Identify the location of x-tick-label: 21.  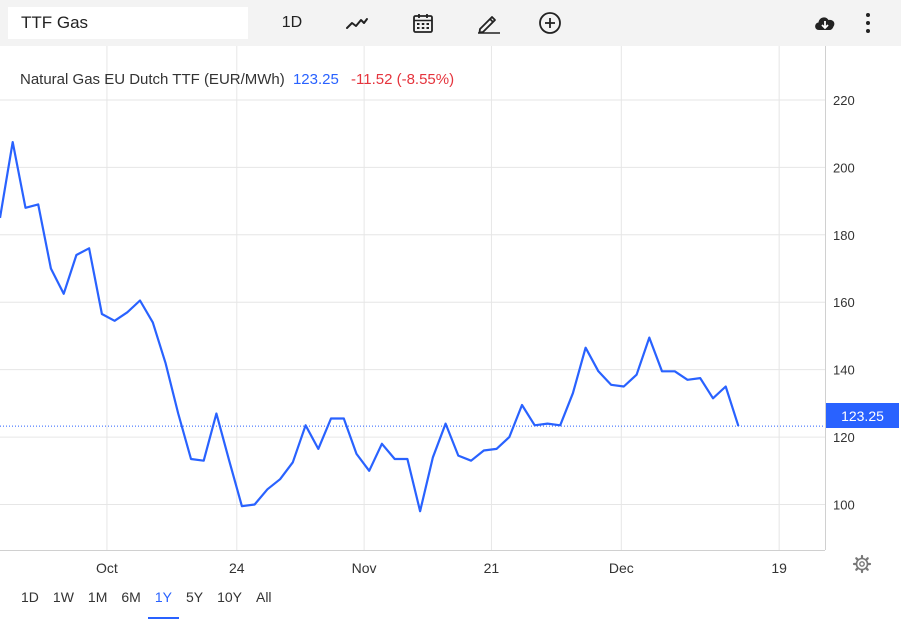
(492, 568).